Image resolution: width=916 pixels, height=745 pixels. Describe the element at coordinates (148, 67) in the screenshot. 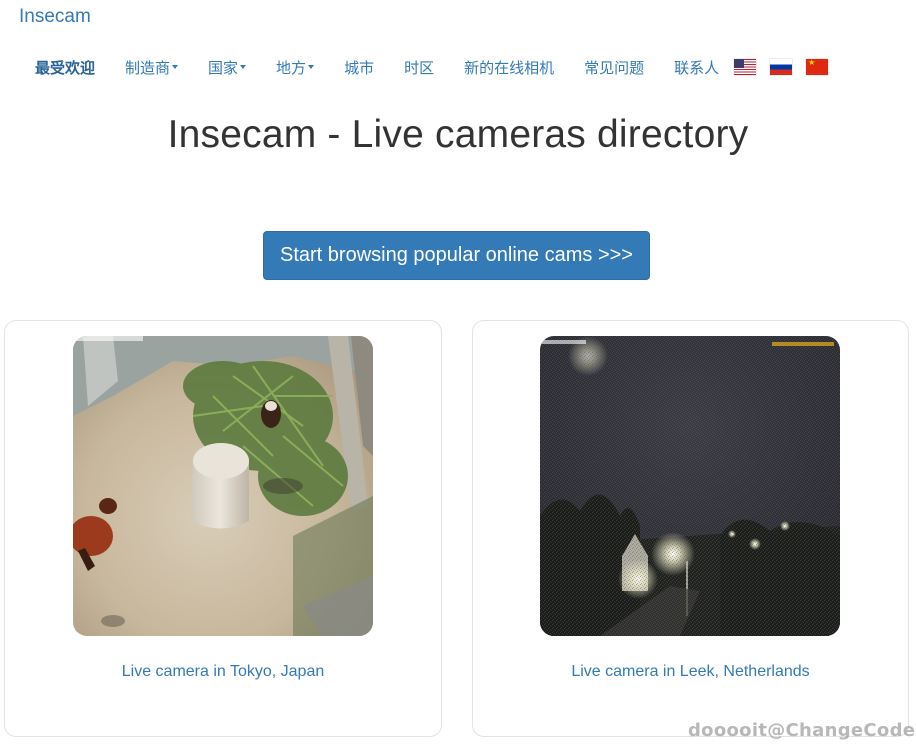

I see `nav-item-label: 制造商` at that location.